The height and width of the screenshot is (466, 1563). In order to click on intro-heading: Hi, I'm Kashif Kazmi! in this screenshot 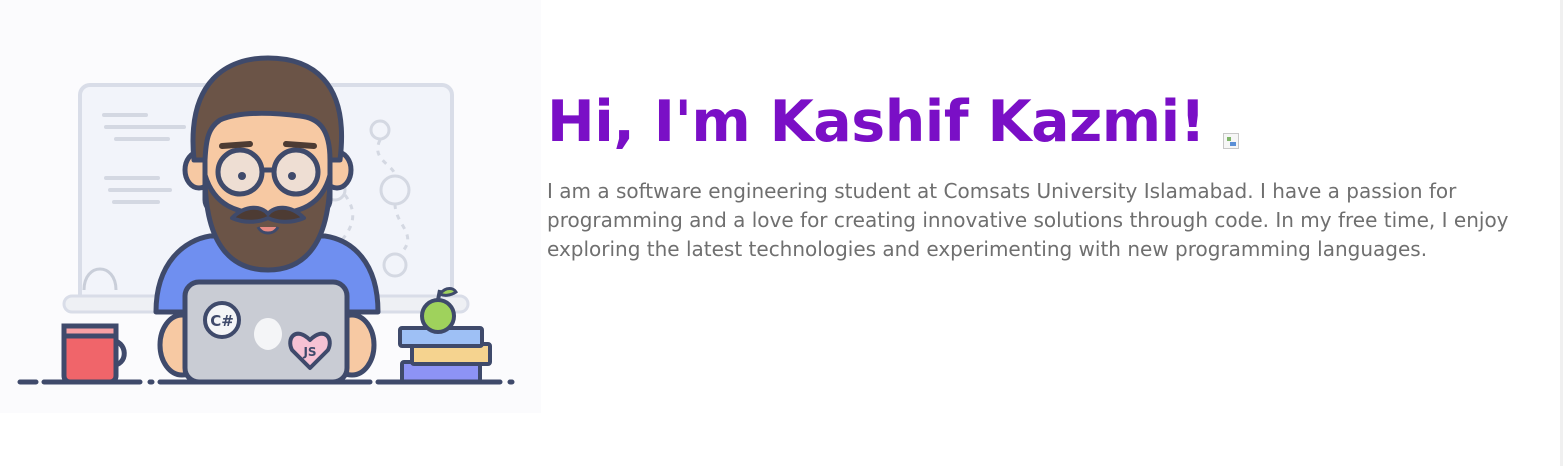, I will do `click(1052, 122)`.